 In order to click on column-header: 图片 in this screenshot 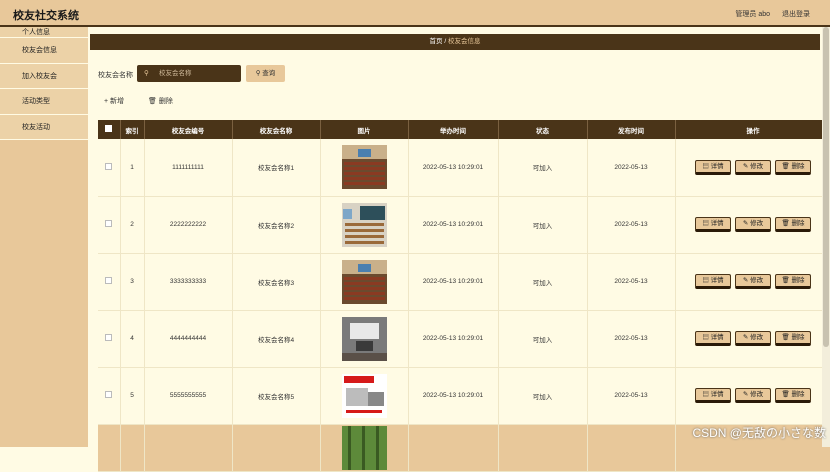, I will do `click(364, 129)`.